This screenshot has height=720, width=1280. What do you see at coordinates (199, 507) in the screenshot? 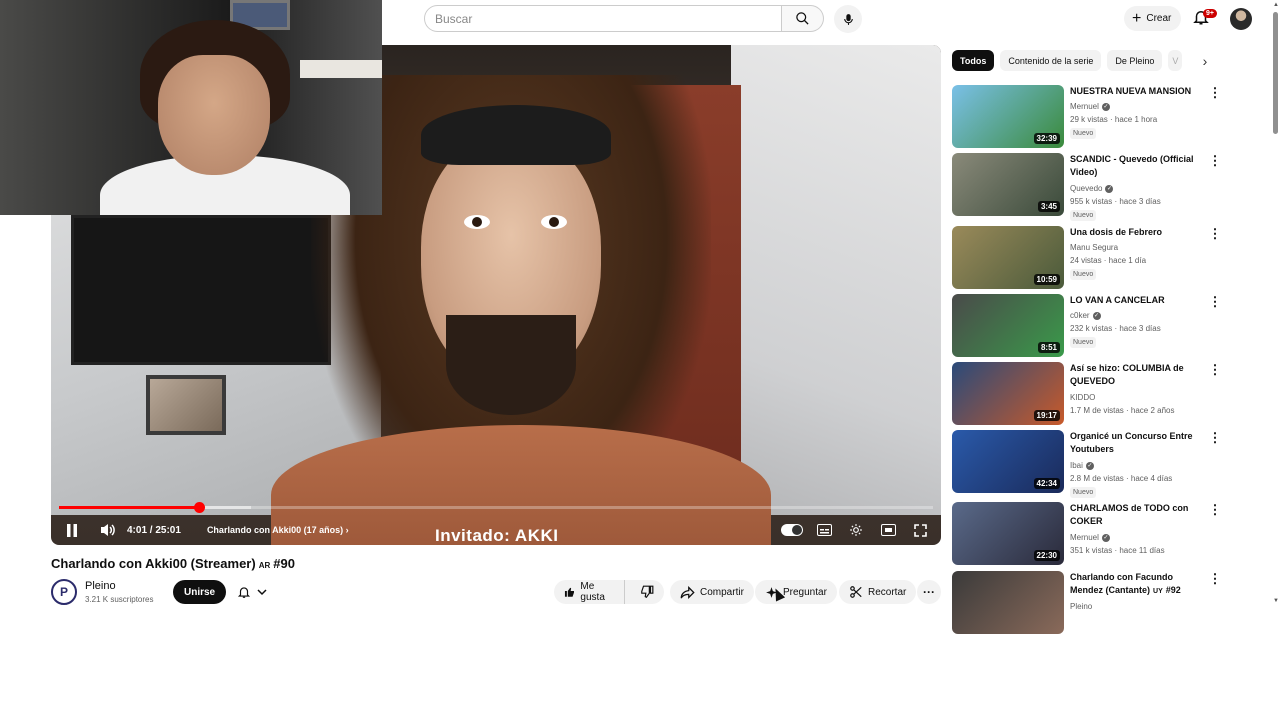
I see `progress-scrubber` at bounding box center [199, 507].